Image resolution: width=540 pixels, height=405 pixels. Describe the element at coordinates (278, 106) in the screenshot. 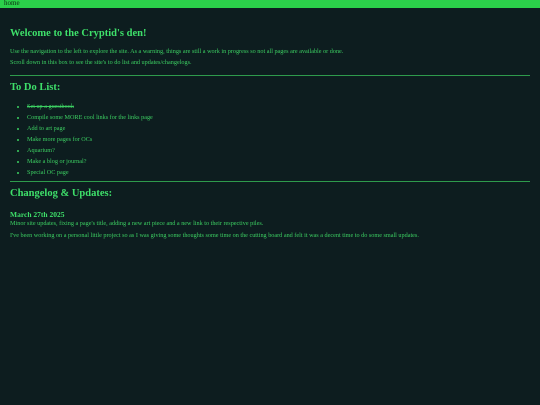

I see `todo-item-guestbook: Set up a guestbook` at that location.